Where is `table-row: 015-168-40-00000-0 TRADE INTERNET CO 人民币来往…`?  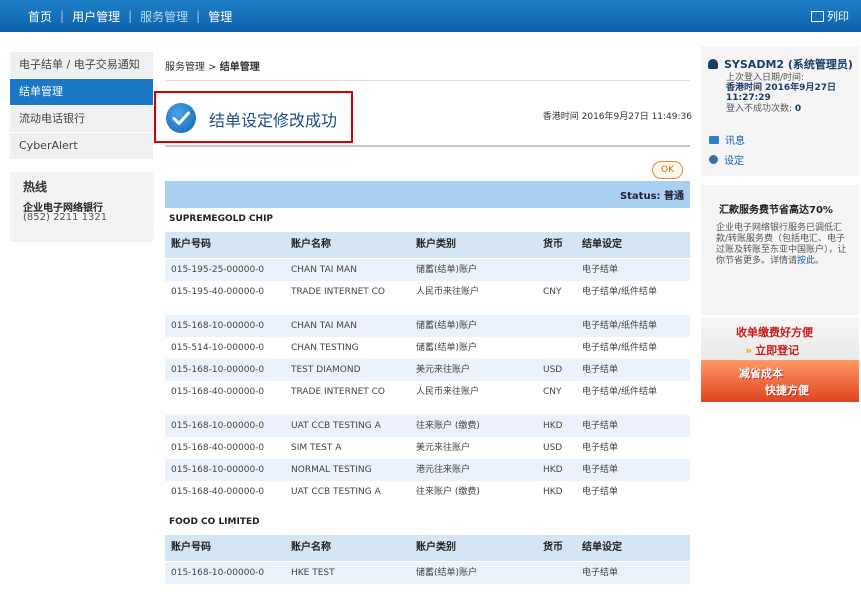 table-row: 015-168-40-00000-0 TRADE INTERNET CO 人民币来往… is located at coordinates (427, 392).